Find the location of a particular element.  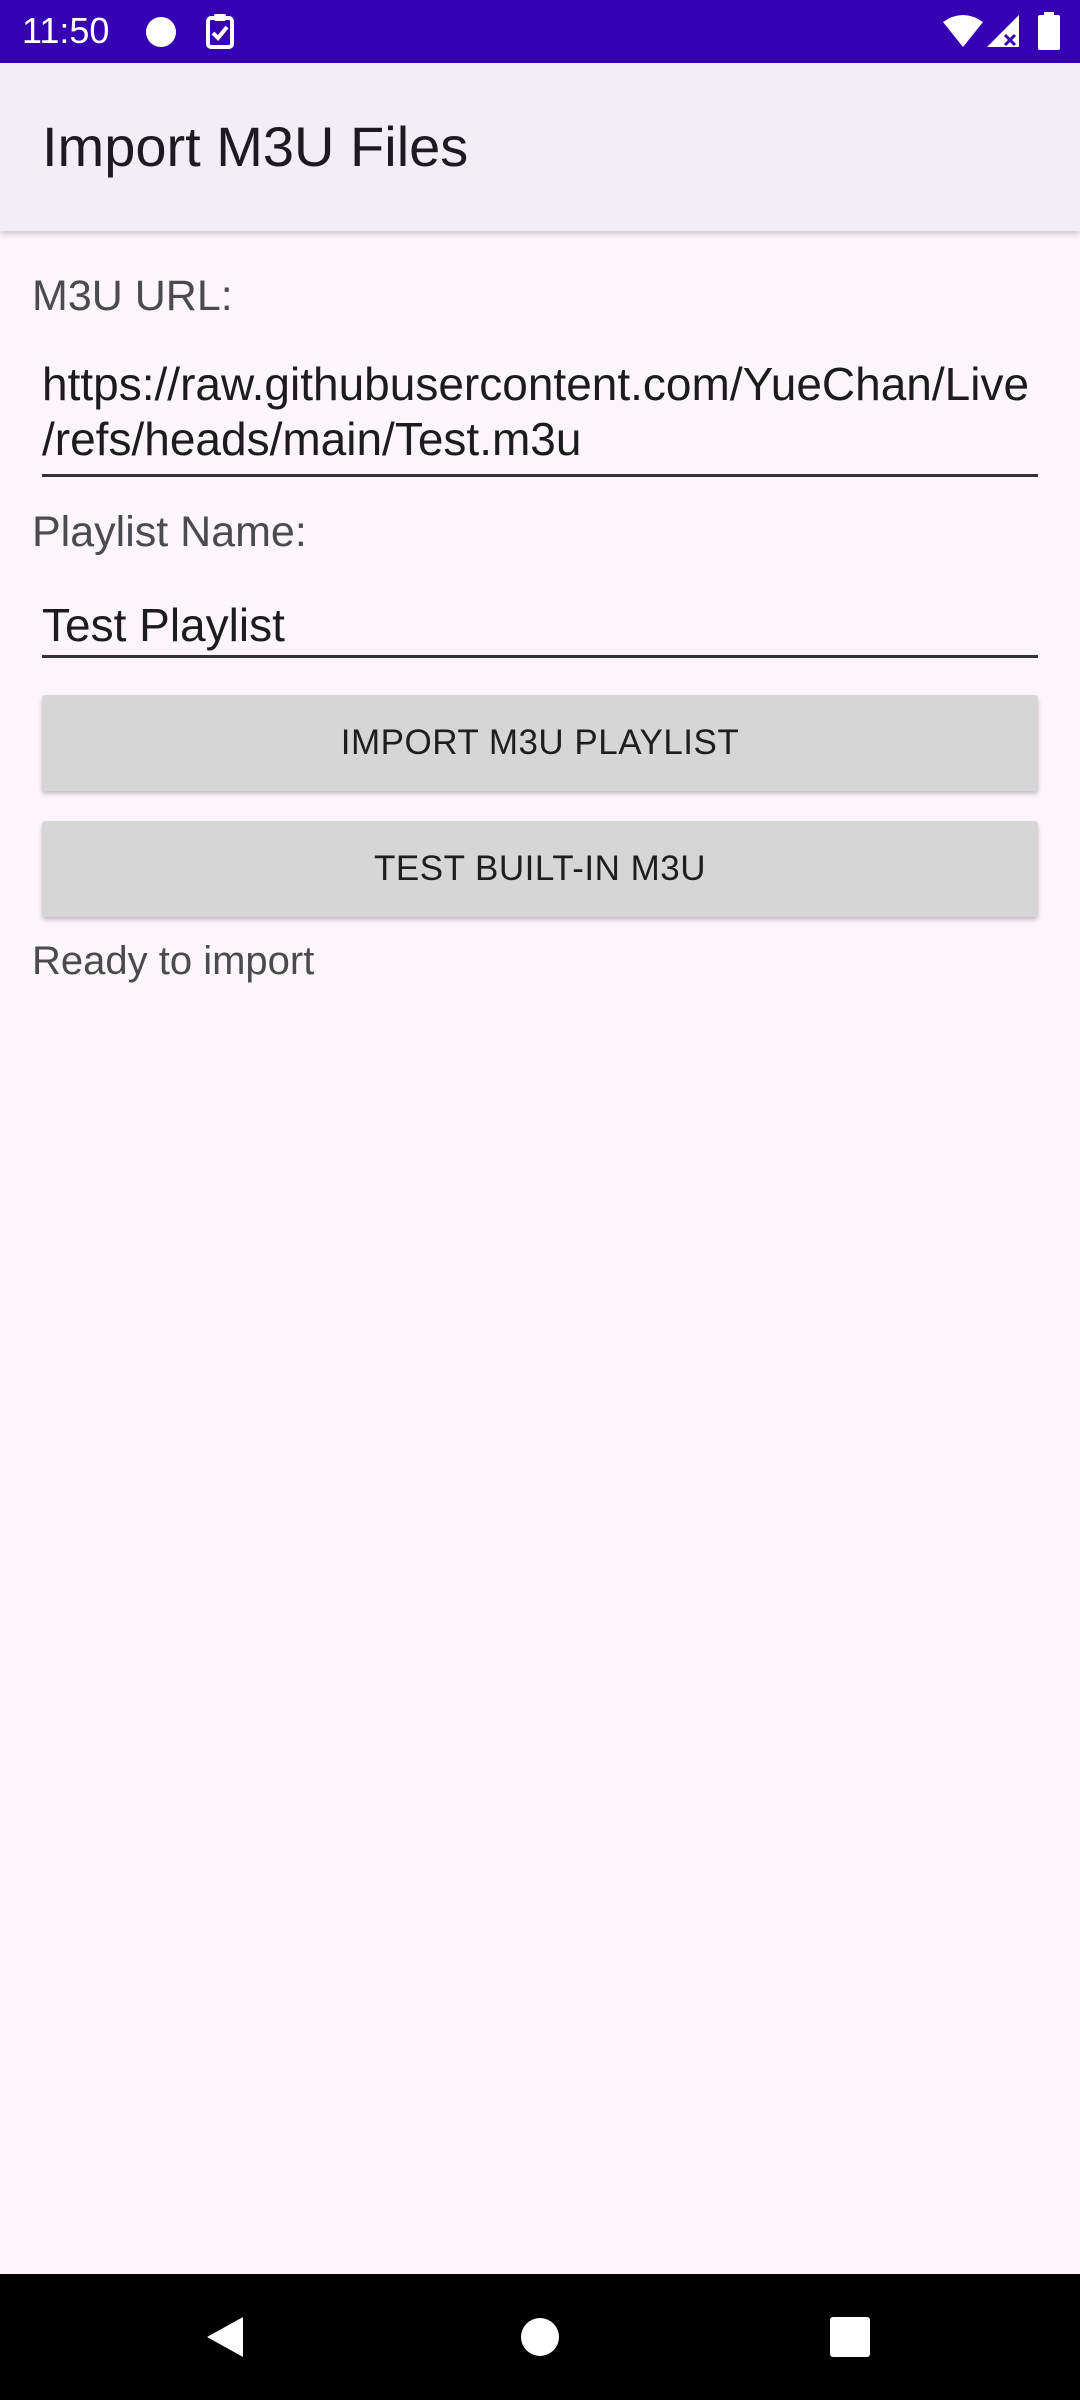

back-icon is located at coordinates (225, 2337).